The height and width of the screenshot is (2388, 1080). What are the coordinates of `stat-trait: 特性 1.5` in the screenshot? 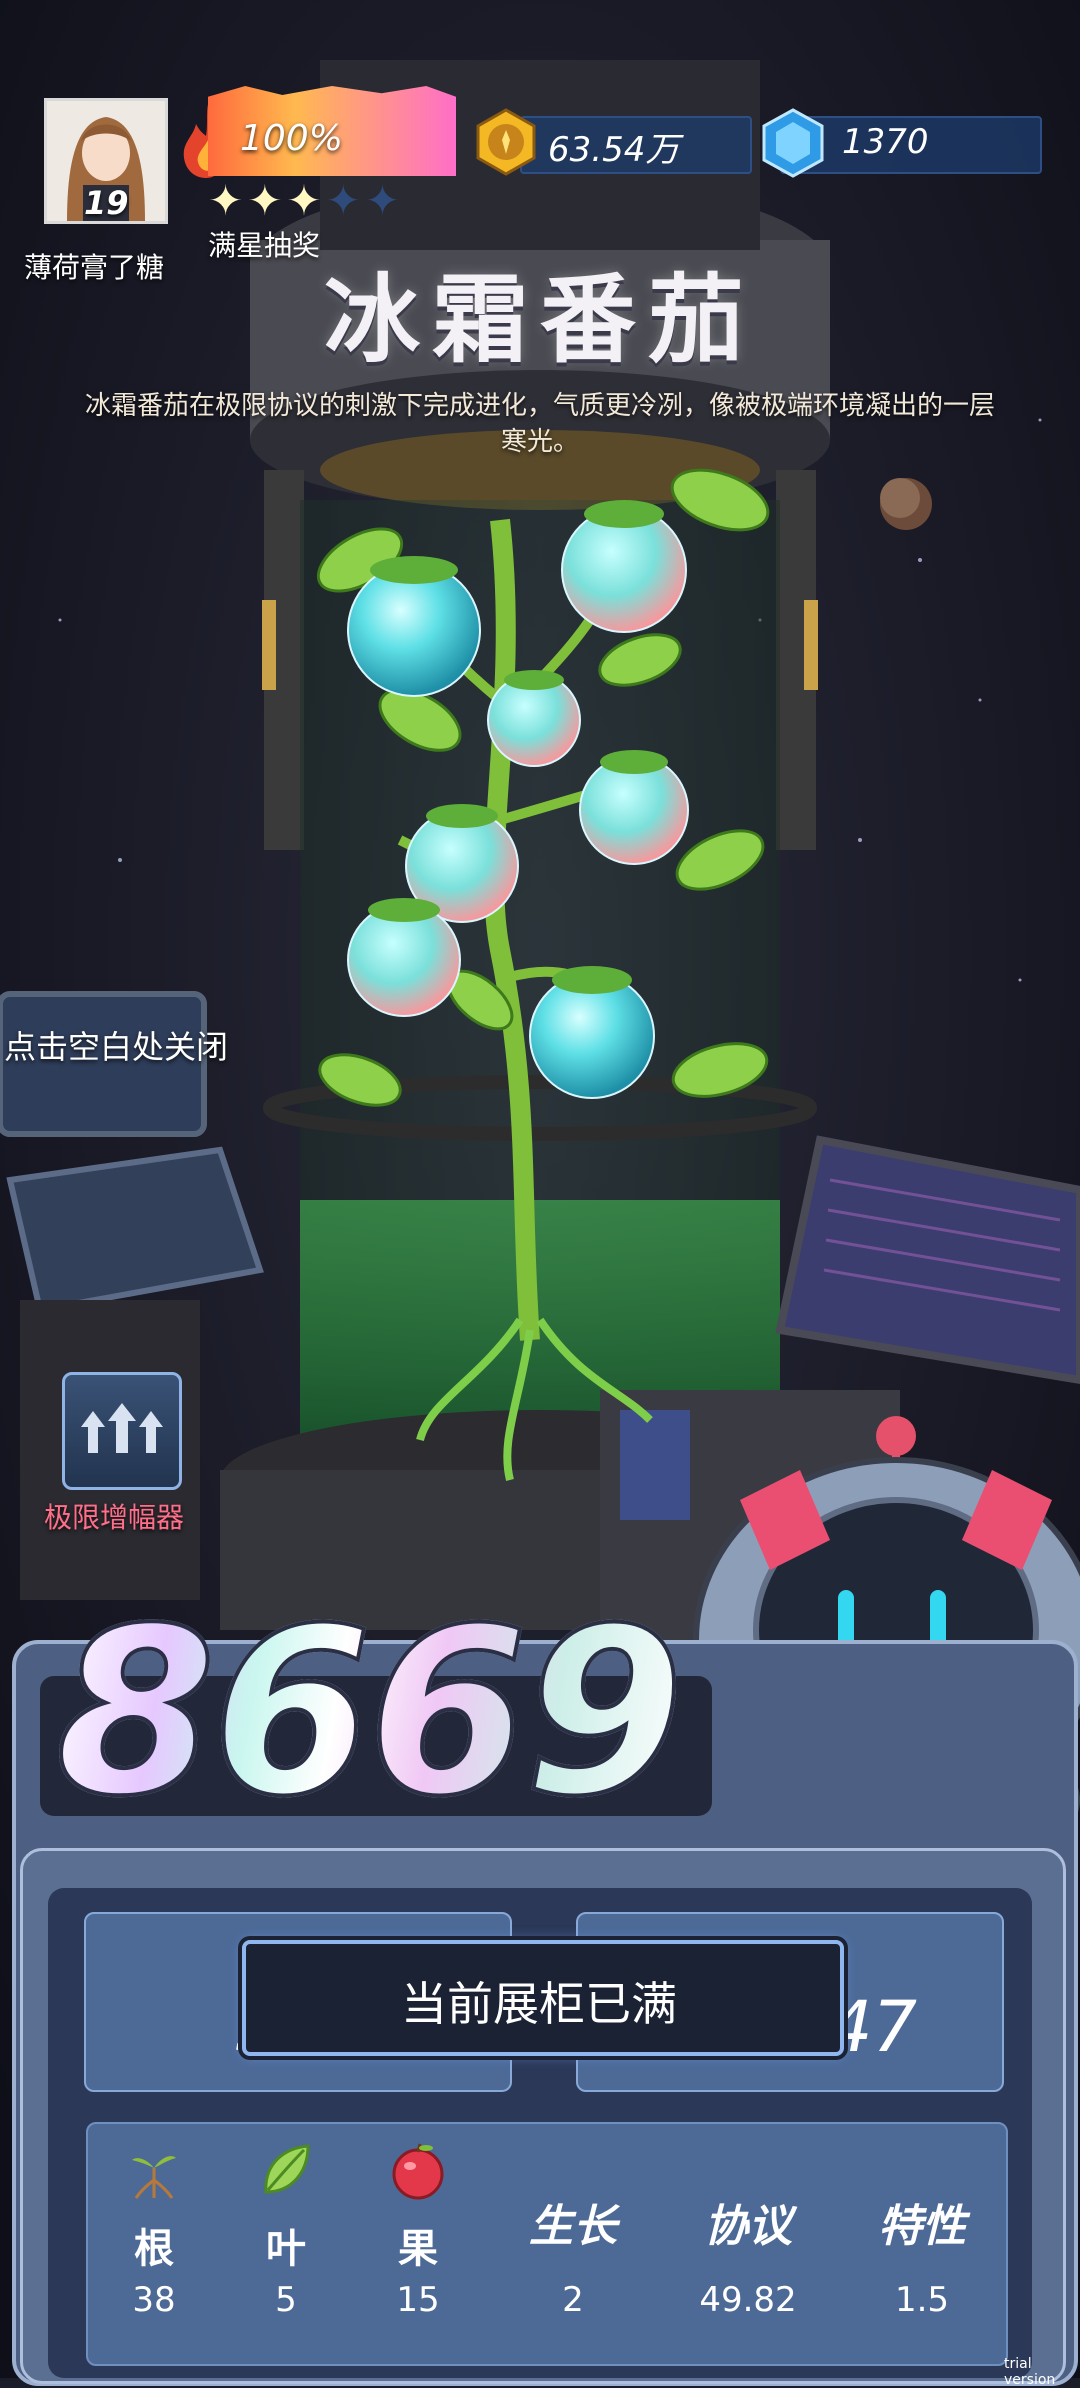 It's located at (922, 2244).